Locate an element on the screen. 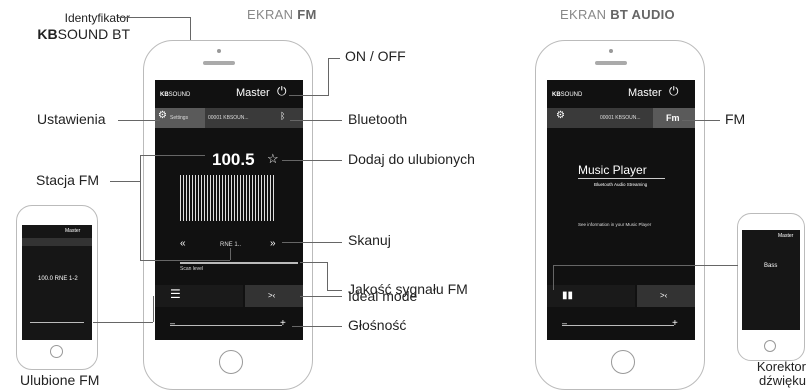  scan-next-button: » is located at coordinates (273, 243).